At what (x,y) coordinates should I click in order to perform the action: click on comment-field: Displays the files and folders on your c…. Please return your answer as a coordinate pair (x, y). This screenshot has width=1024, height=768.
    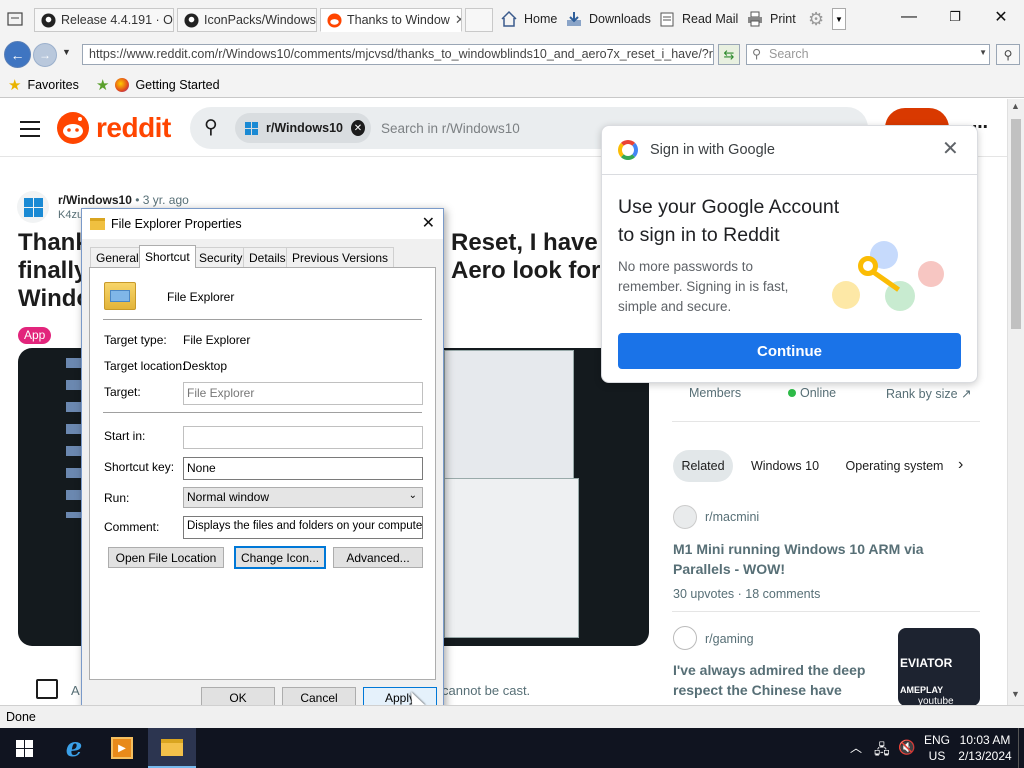
    Looking at the image, I should click on (303, 527).